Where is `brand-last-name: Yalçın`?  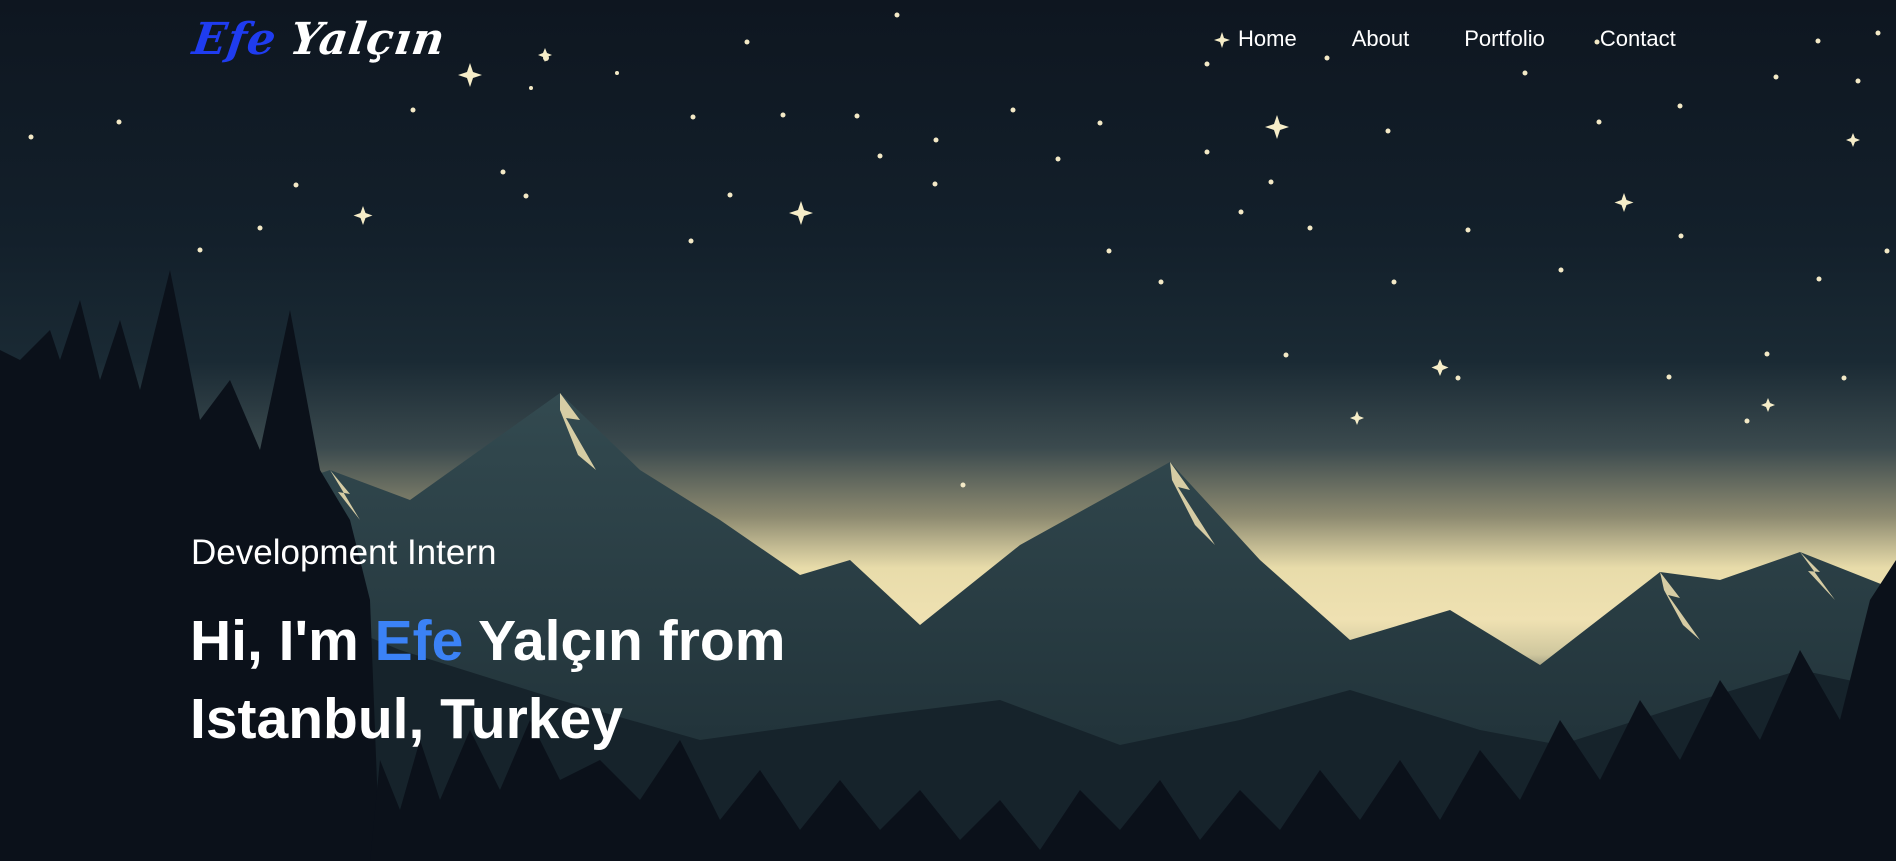 brand-last-name: Yalçın is located at coordinates (367, 39).